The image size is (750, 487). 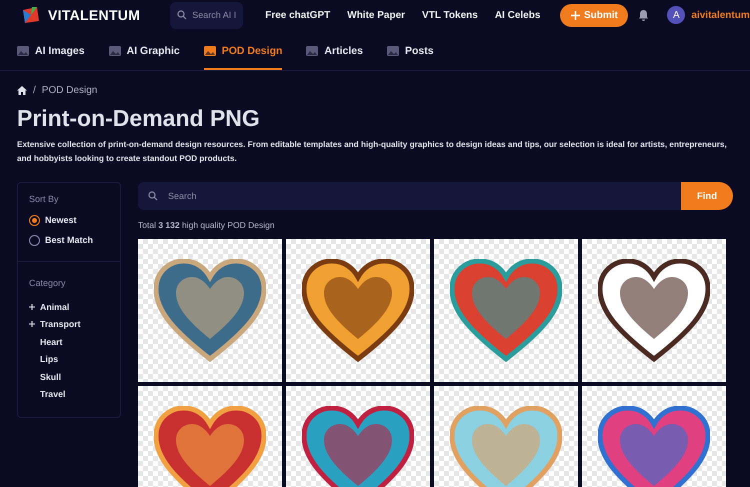 I want to click on nav-tab: Articles, so click(x=334, y=51).